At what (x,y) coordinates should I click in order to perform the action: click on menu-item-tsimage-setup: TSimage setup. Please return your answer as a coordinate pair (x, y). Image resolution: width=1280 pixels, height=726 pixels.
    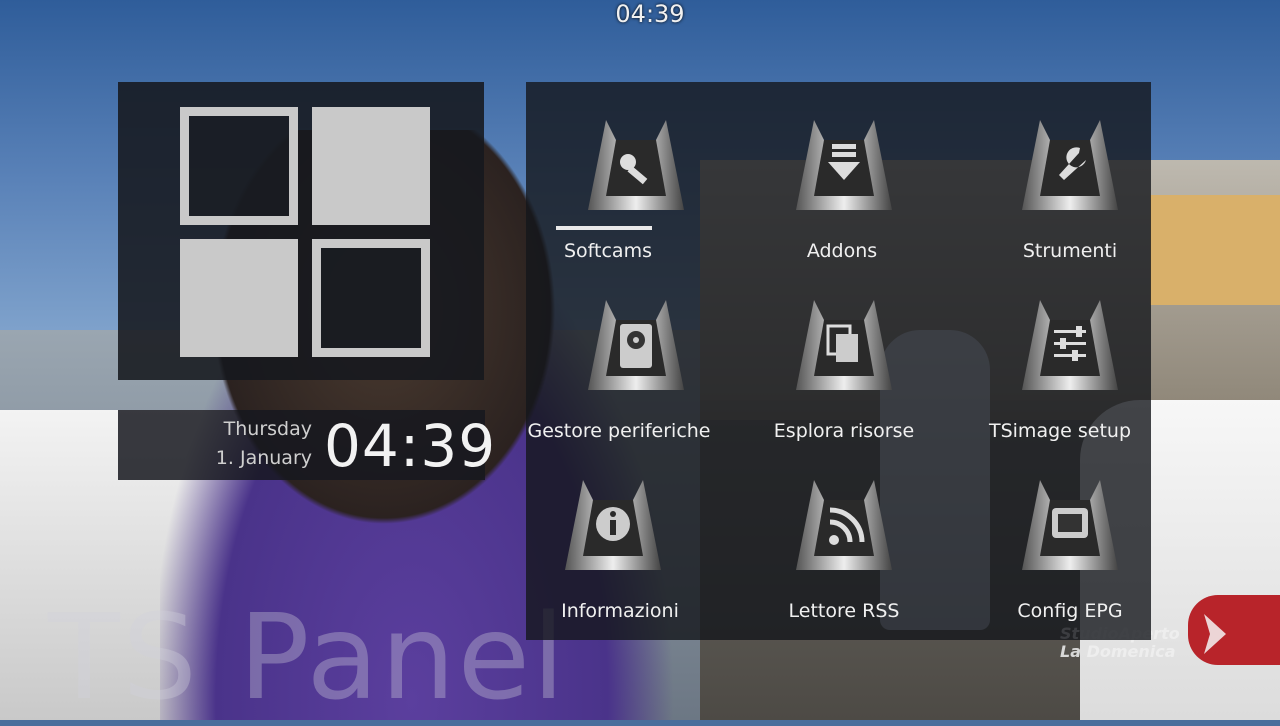
    Looking at the image, I should click on (1060, 352).